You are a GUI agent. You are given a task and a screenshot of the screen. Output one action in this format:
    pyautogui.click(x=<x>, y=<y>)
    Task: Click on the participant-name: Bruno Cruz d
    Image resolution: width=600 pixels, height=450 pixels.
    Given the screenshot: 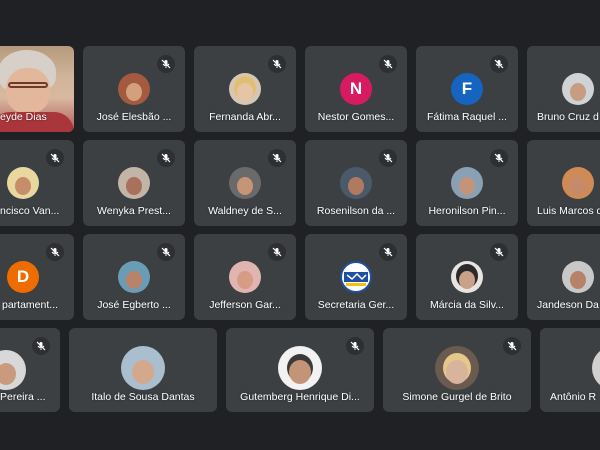 What is the action you would take?
    pyautogui.click(x=568, y=117)
    